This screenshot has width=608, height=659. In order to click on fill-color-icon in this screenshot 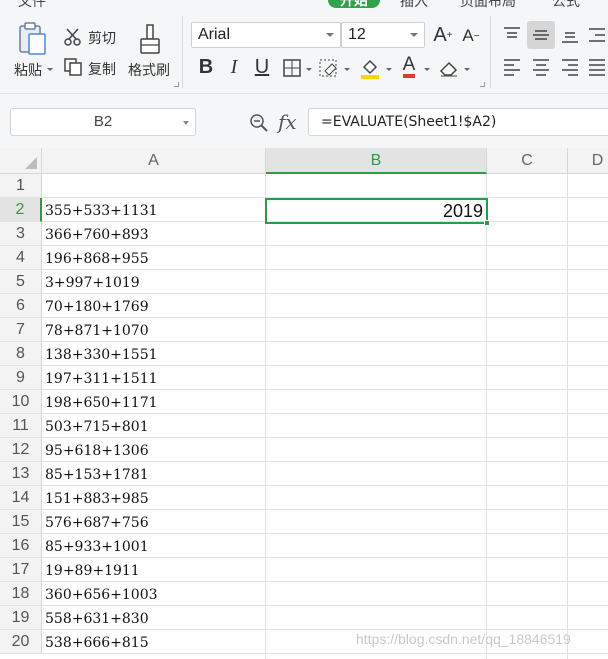, I will do `click(370, 68)`.